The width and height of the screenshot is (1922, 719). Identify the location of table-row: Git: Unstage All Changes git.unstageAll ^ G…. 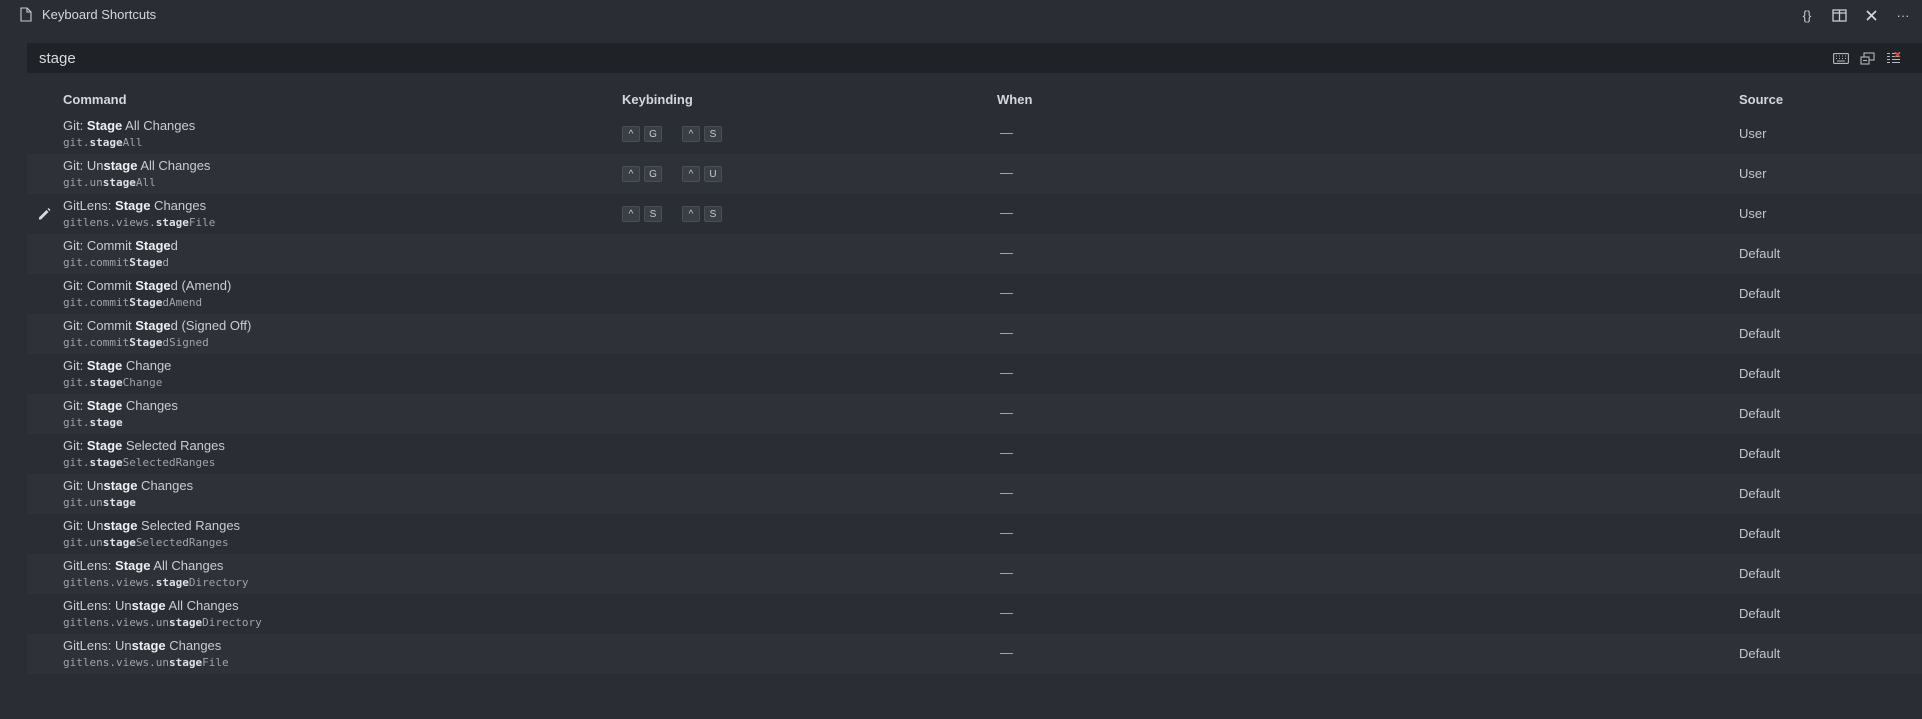
(974, 174).